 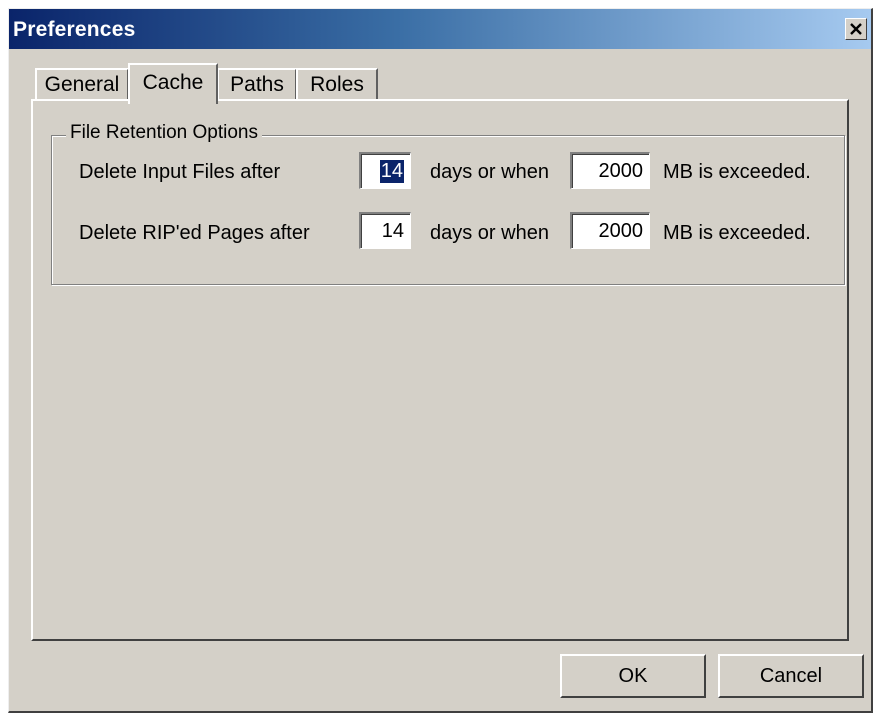 I want to click on ok-button-label: OK, so click(x=633, y=675).